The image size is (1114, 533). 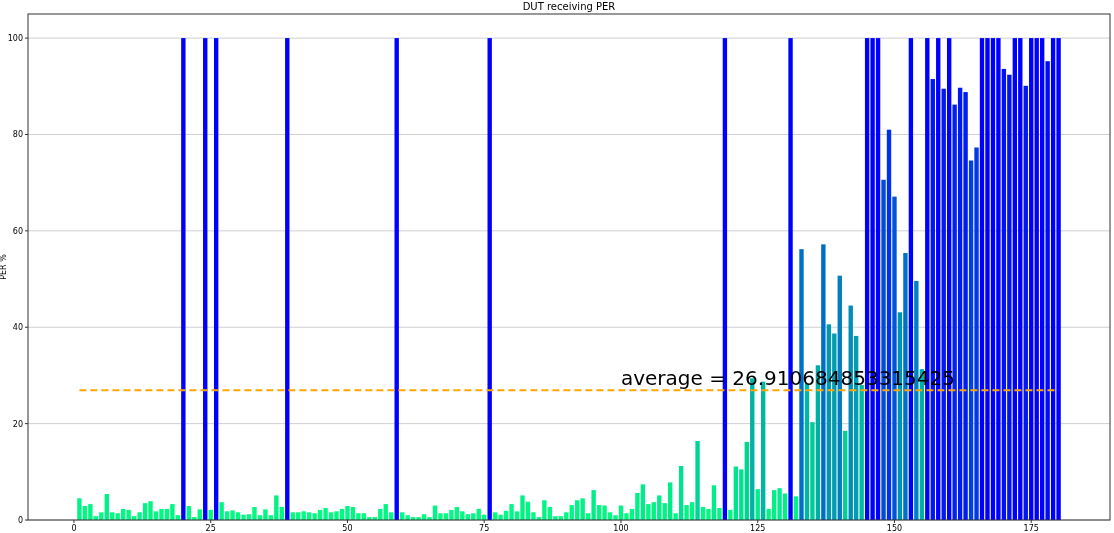 I want to click on tick-label: 175, so click(x=1031, y=528).